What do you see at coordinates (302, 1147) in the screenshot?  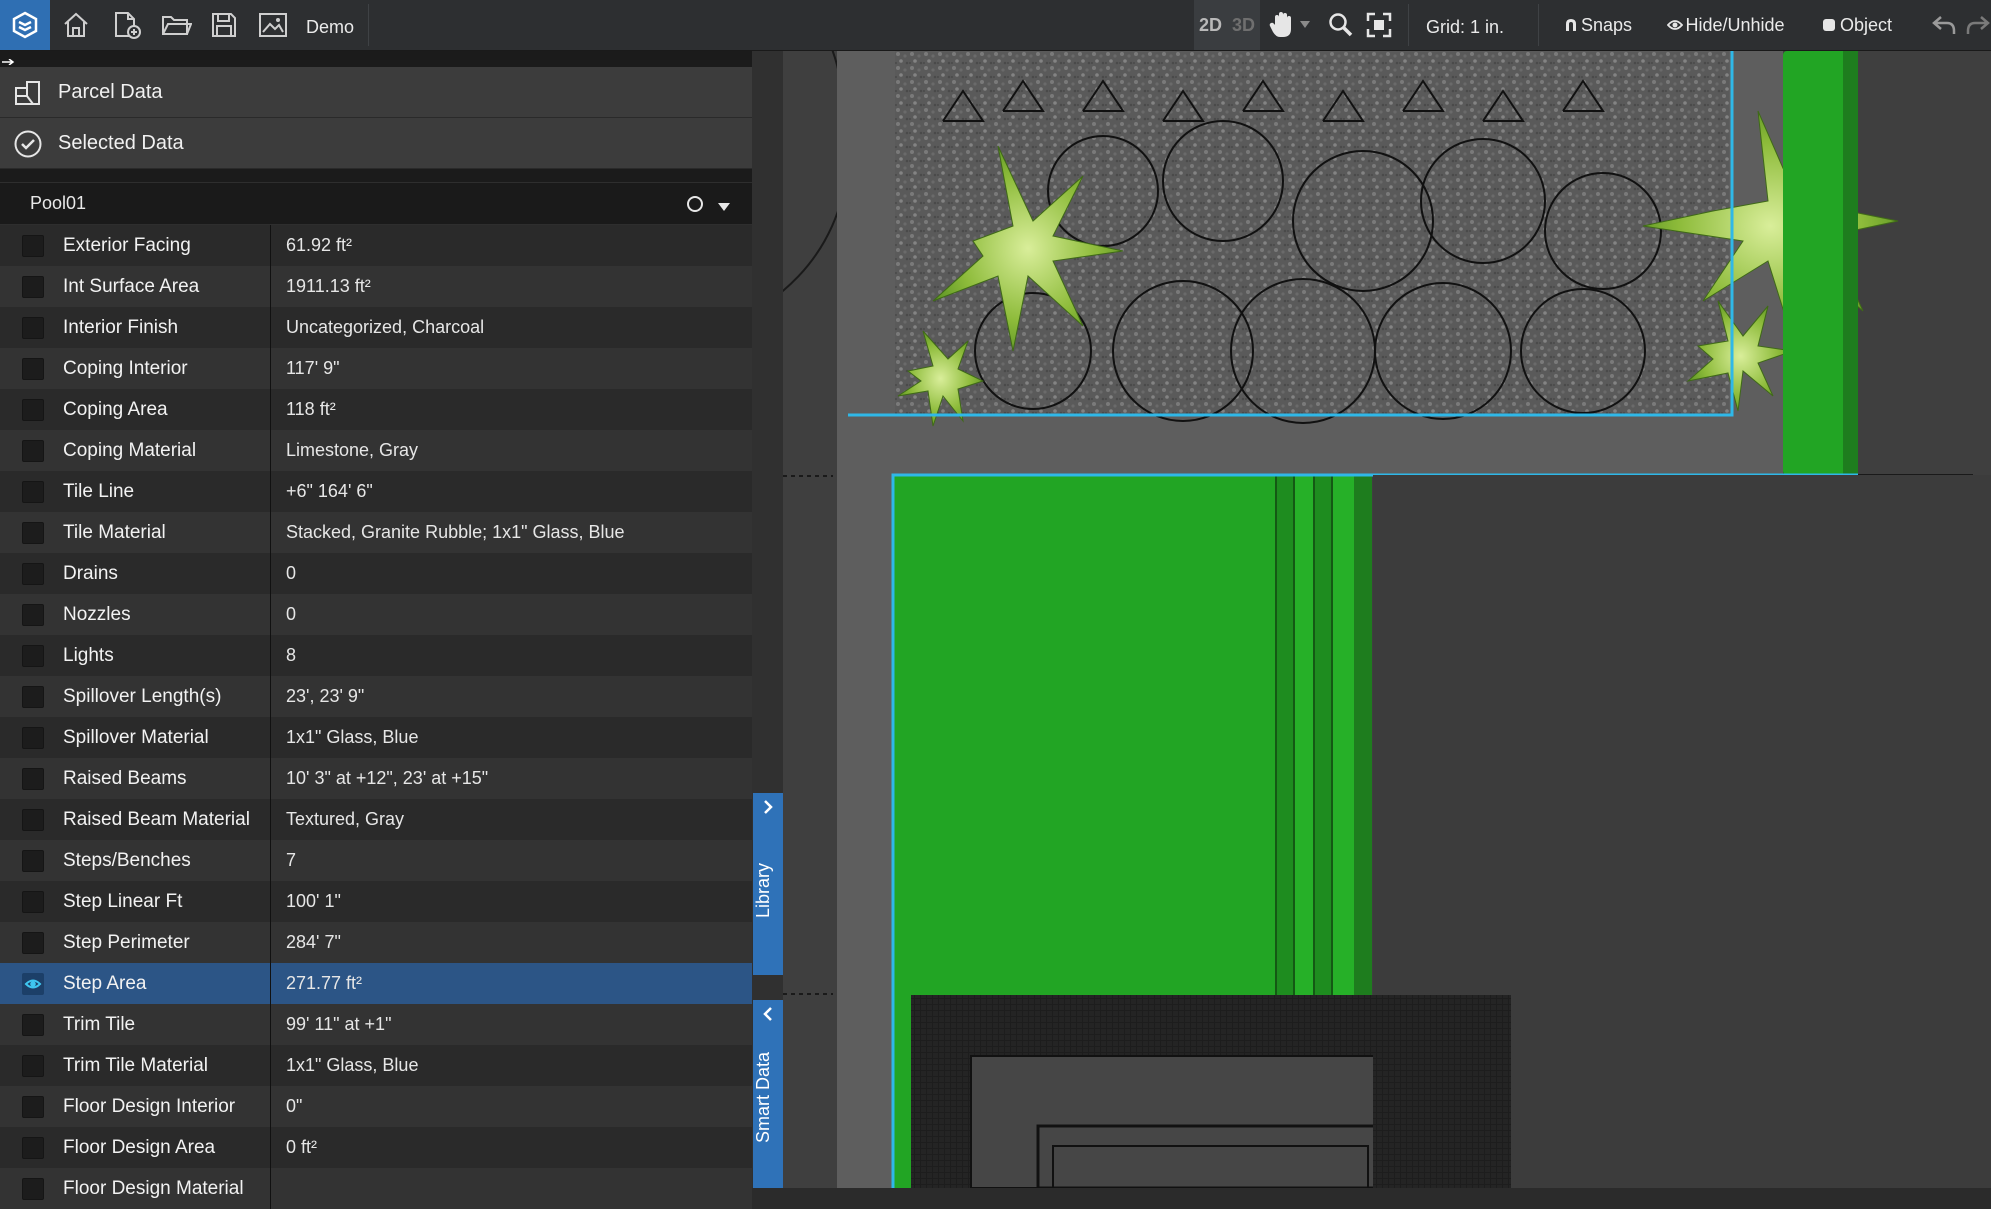 I see `row-value: 0 ft²` at bounding box center [302, 1147].